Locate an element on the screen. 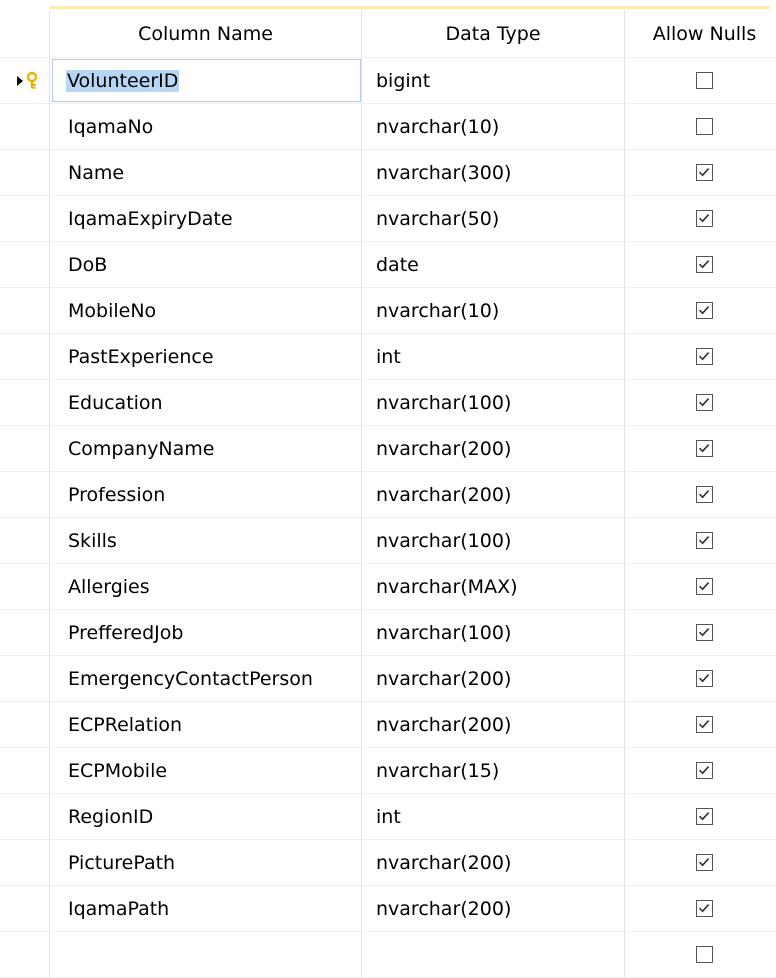  table-row: IqamaPath nvarchar(200) is located at coordinates (388, 909).